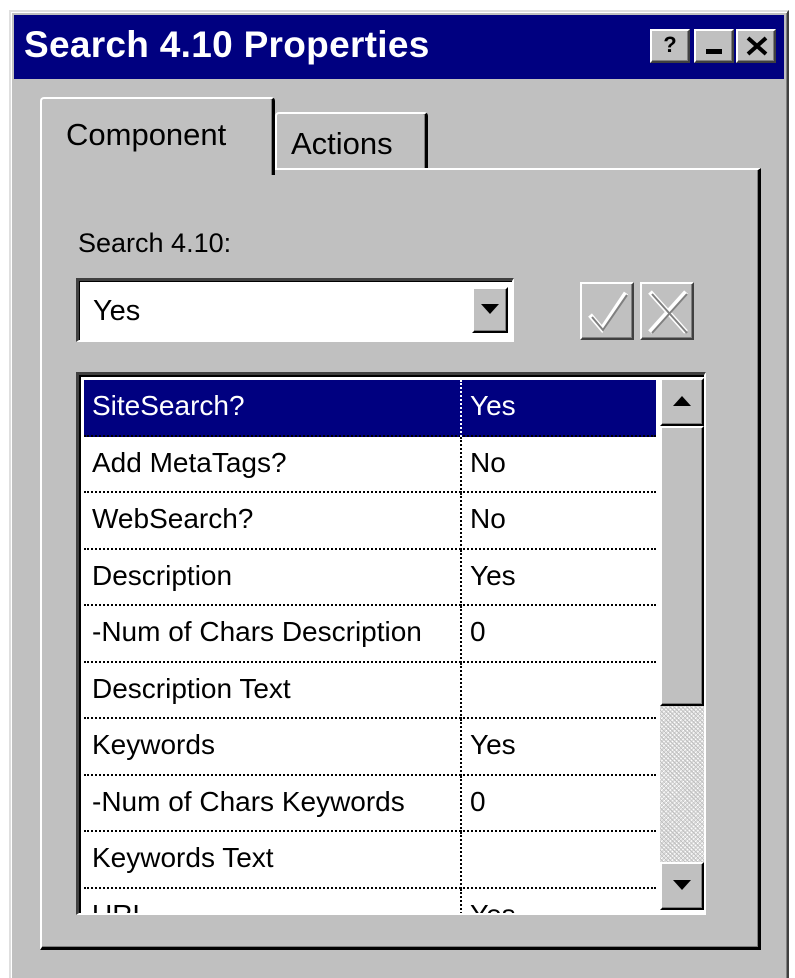 This screenshot has height=978, width=795. I want to click on close-icon, so click(757, 46).